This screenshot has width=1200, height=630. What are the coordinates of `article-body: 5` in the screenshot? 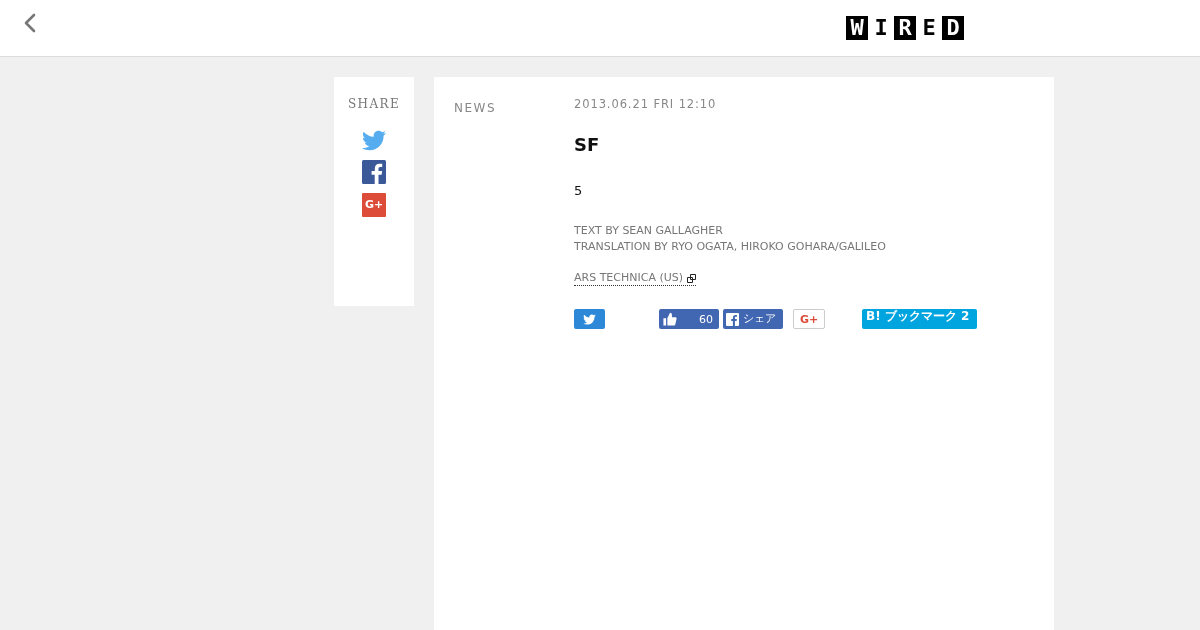 It's located at (579, 191).